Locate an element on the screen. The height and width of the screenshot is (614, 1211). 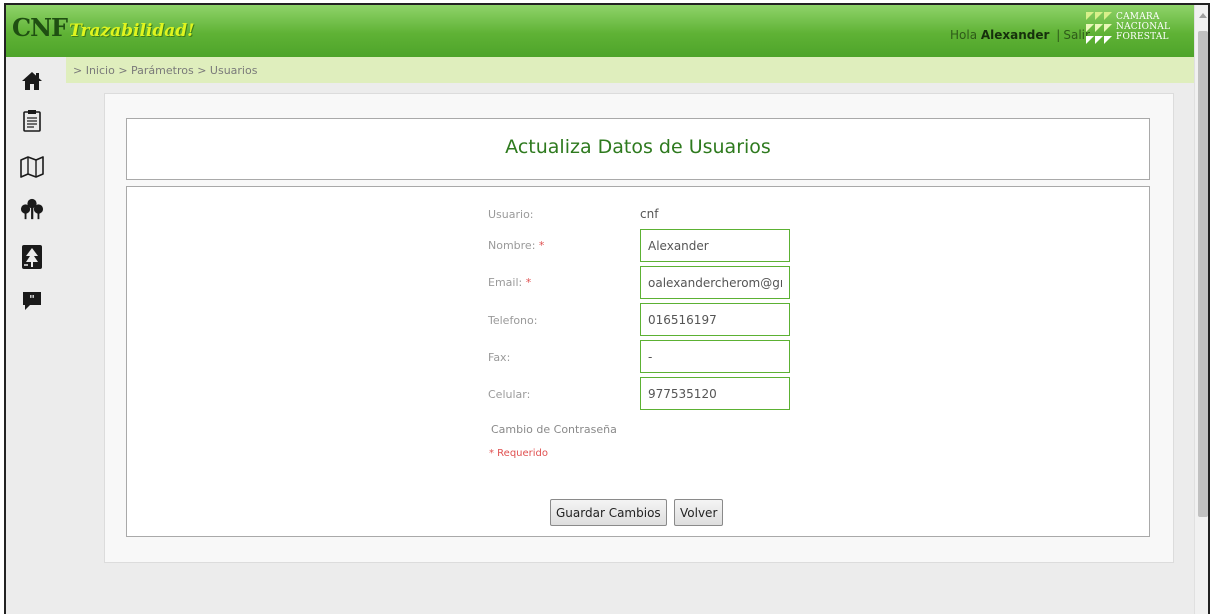
brand-sub: Trazabilidad! is located at coordinates (132, 31).